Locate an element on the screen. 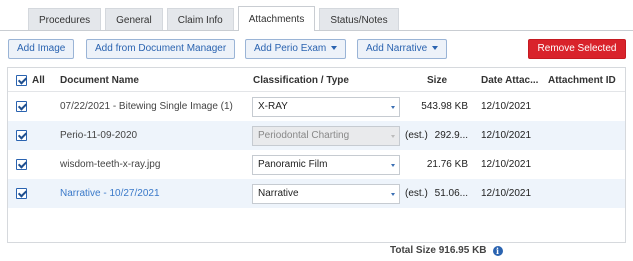 This screenshot has height=261, width=633. document-name-link: Narrative - 10/27/2021 is located at coordinates (110, 193).